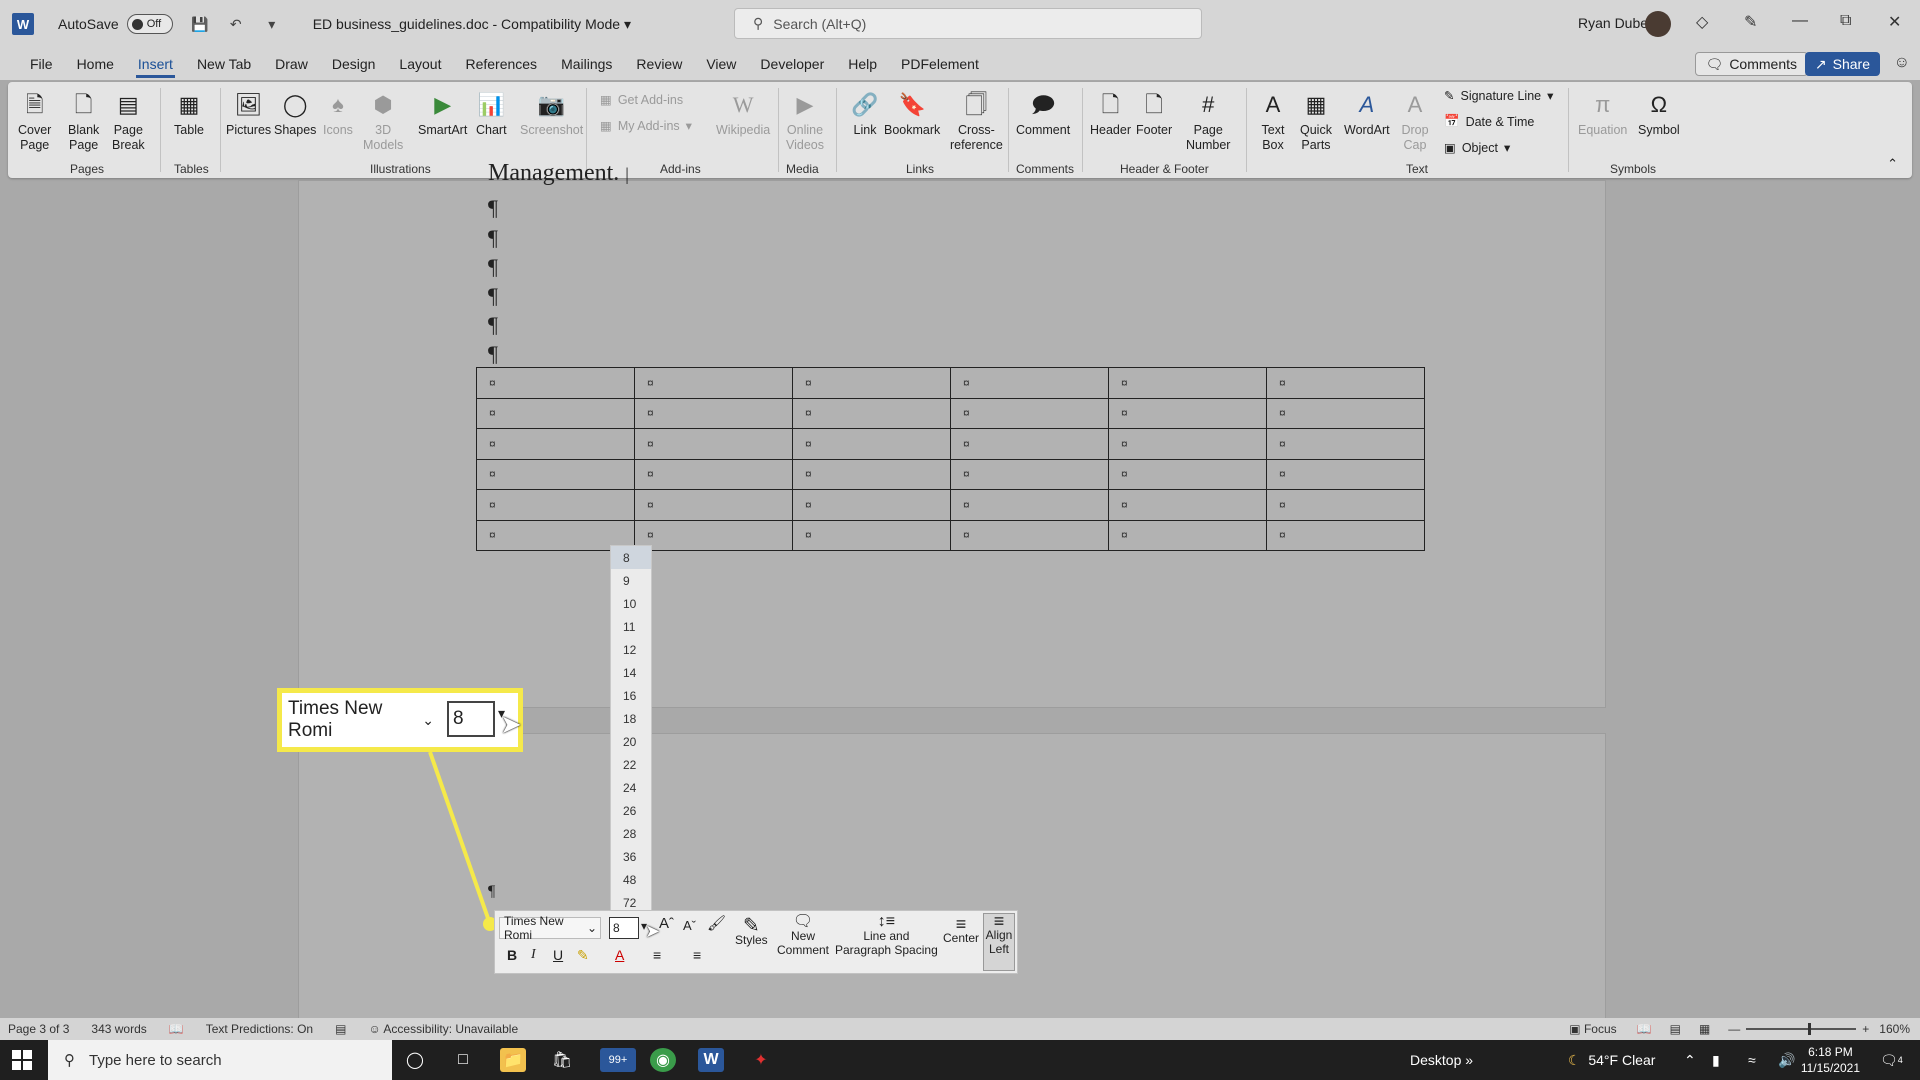 The image size is (1920, 1080). Describe the element at coordinates (415, 1060) in the screenshot. I see `cortana-icon: ◯` at that location.